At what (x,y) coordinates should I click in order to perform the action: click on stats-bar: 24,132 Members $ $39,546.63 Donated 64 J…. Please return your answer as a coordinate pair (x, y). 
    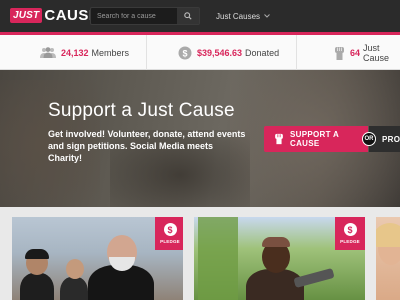
    Looking at the image, I should click on (200, 52).